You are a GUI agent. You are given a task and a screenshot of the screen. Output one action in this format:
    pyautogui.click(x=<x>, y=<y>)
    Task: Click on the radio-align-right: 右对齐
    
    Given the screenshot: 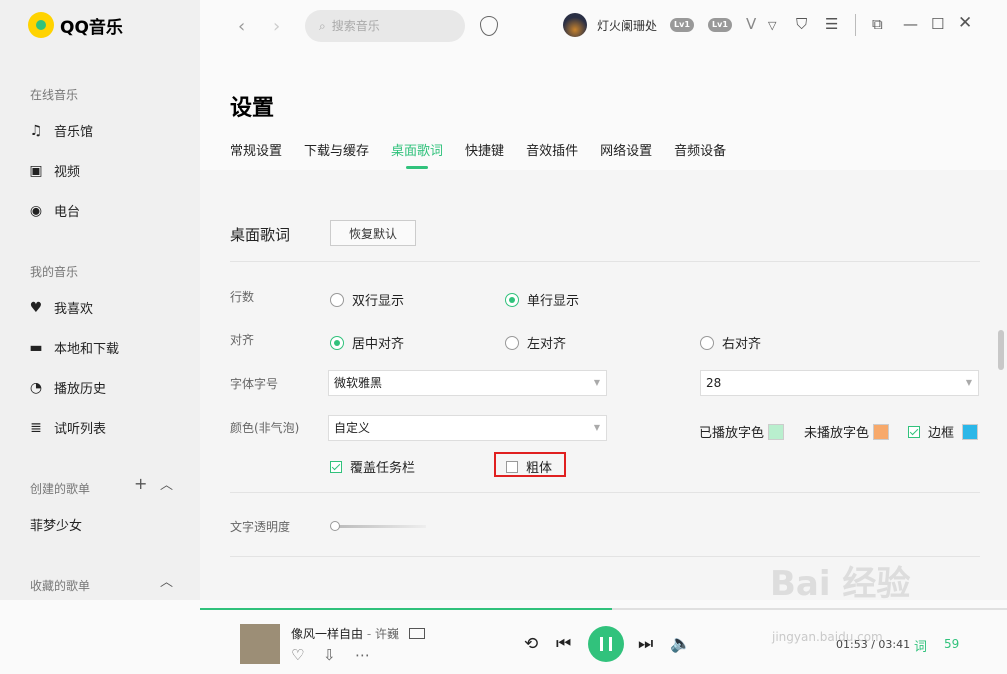 What is the action you would take?
    pyautogui.click(x=730, y=342)
    